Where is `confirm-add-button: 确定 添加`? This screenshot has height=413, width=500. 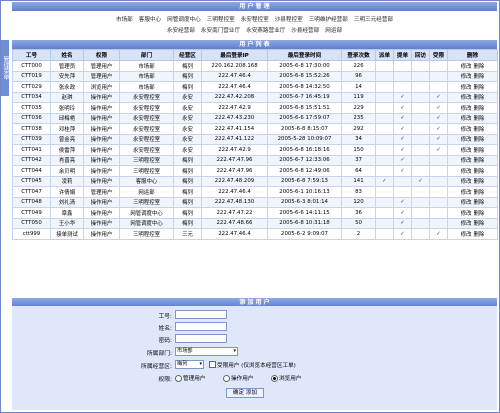 confirm-add-button: 确定 添加 is located at coordinates (245, 393).